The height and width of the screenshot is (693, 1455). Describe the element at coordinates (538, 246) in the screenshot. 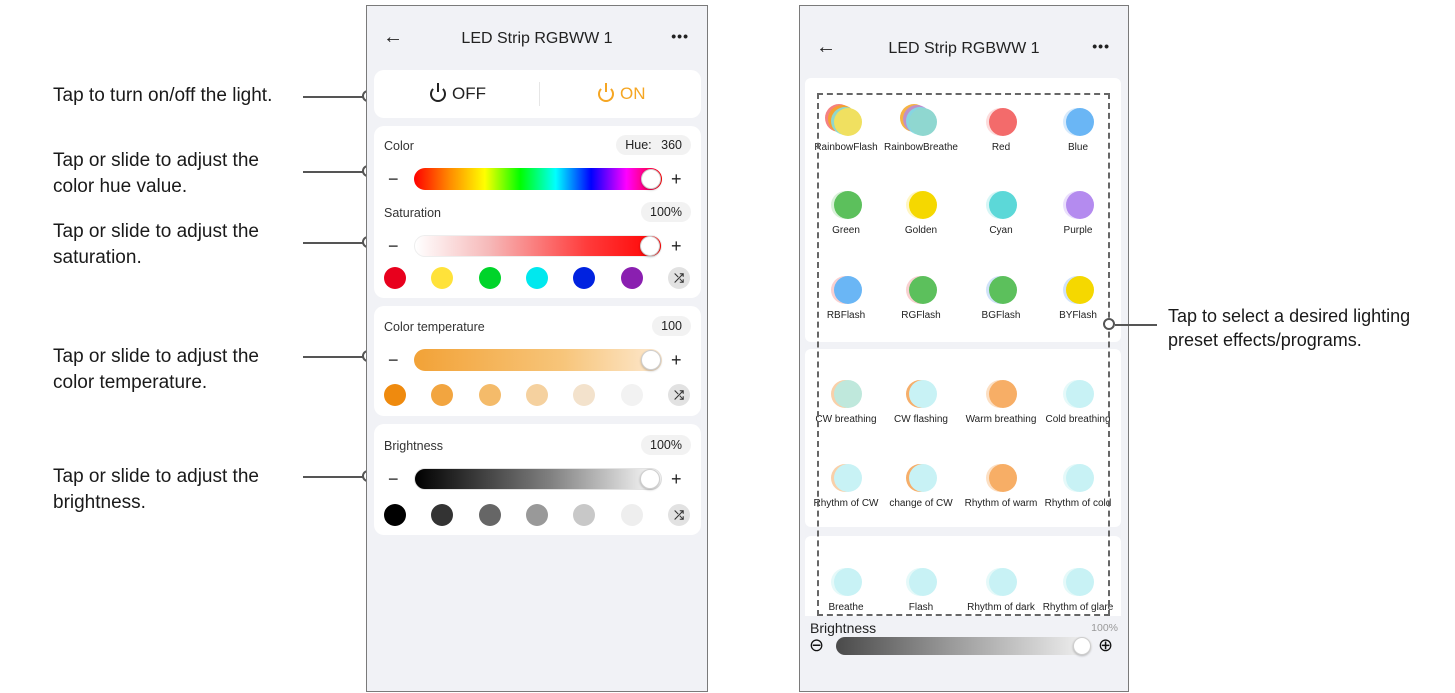

I see `saturation-slider` at that location.